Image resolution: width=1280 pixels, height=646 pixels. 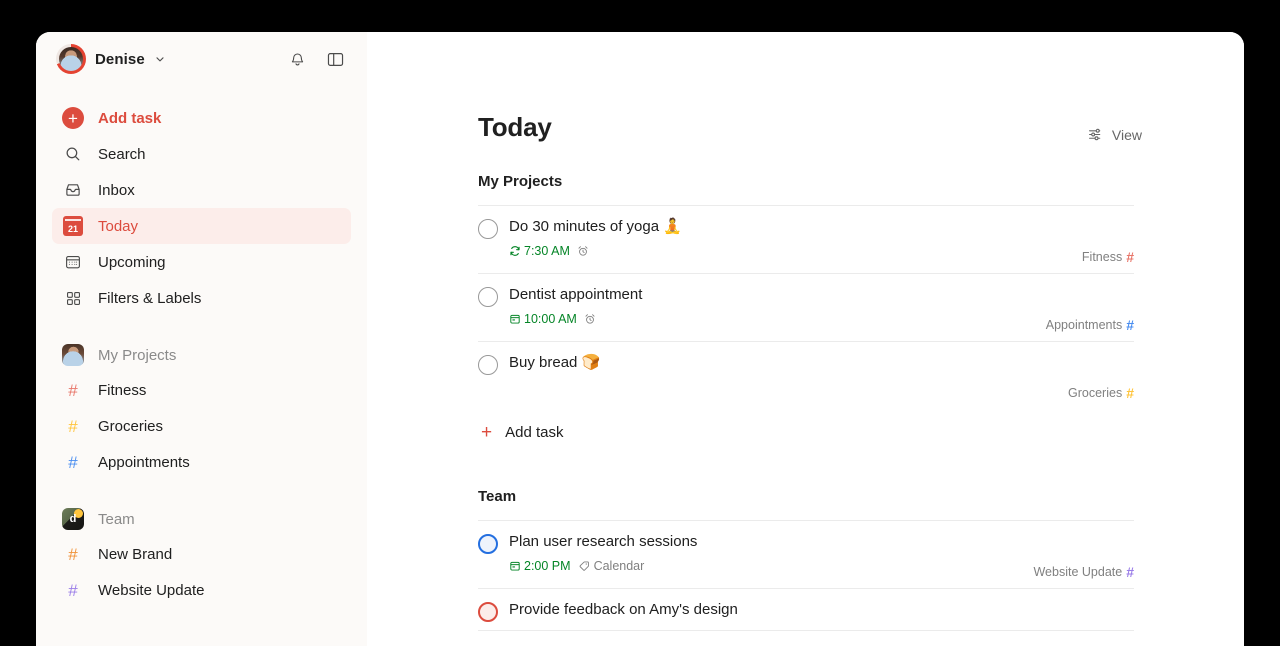 I want to click on sidebar-group-my-projects: My Projects, so click(x=201, y=355).